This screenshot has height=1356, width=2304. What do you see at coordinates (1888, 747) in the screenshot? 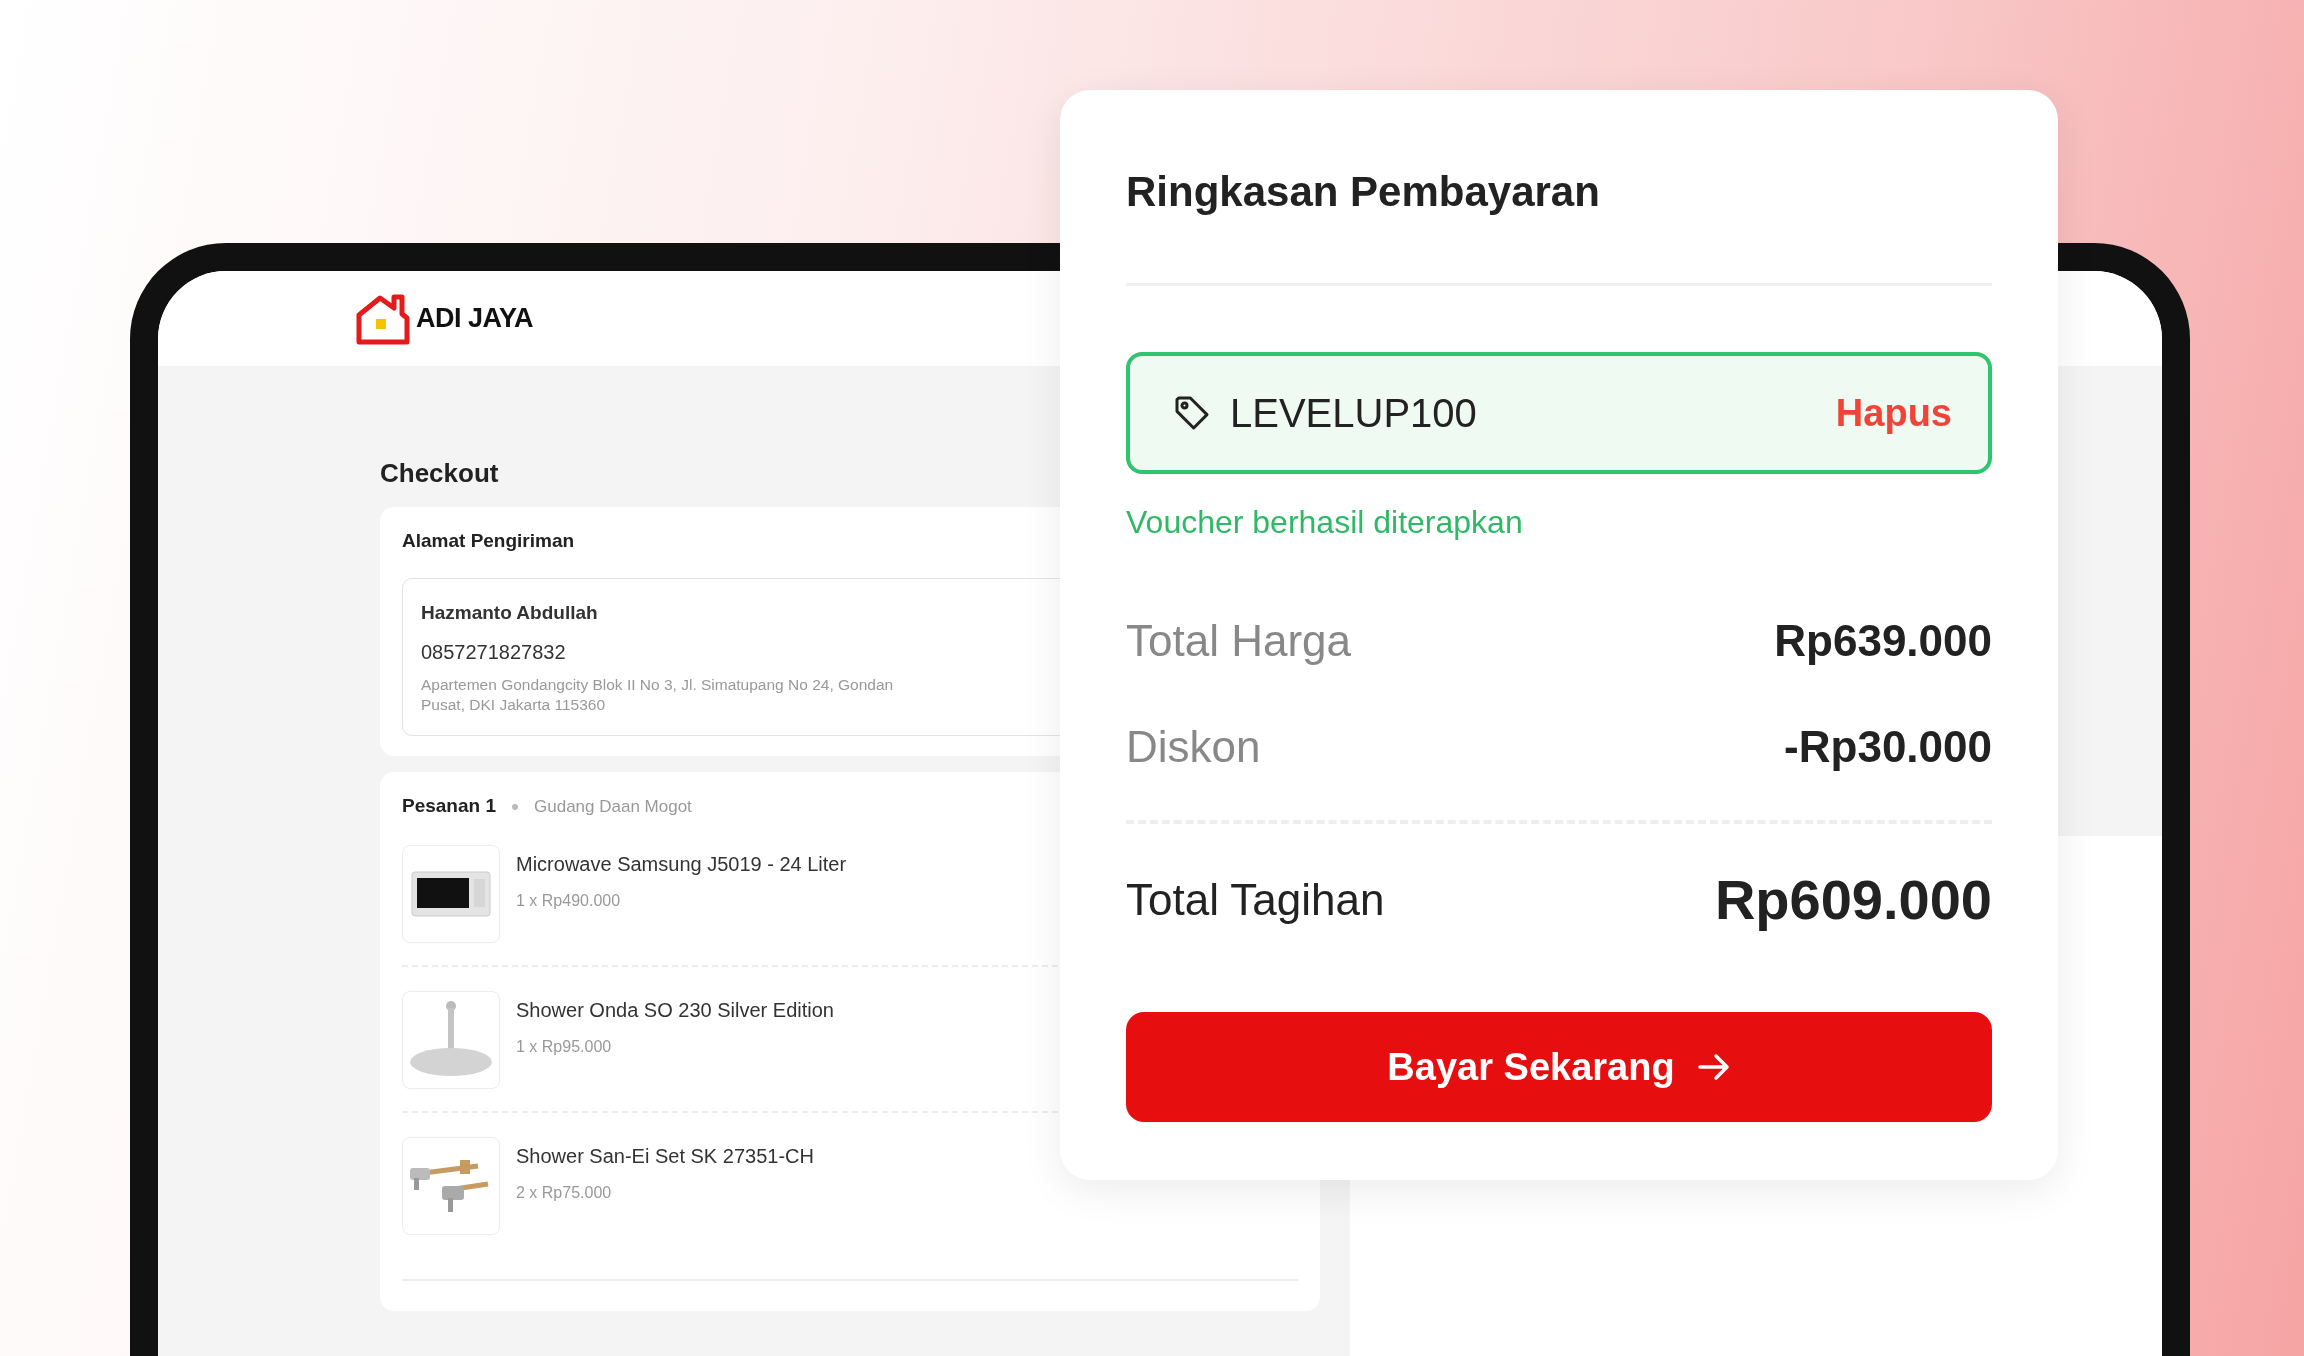
I see `summary-value: -Rp30.000` at bounding box center [1888, 747].